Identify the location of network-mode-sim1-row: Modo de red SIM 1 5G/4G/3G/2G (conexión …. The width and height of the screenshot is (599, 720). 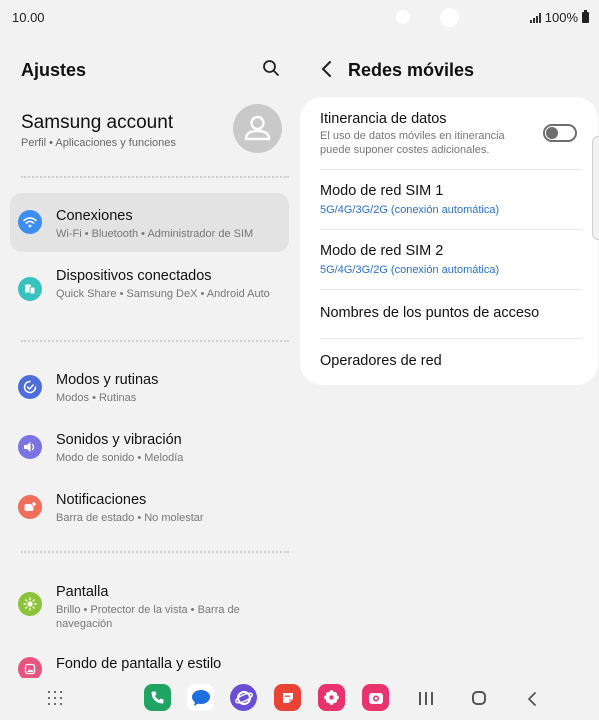
(449, 199).